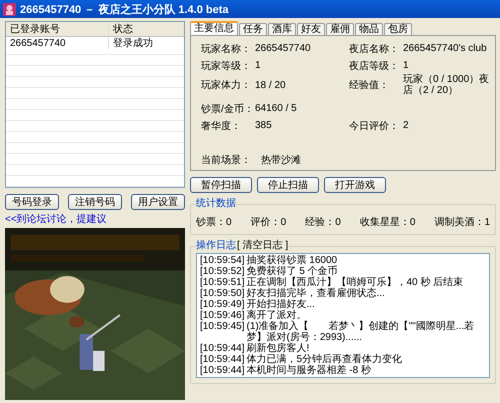 The height and width of the screenshot is (403, 500). What do you see at coordinates (221, 185) in the screenshot?
I see `action-button: 暂停扫描` at bounding box center [221, 185].